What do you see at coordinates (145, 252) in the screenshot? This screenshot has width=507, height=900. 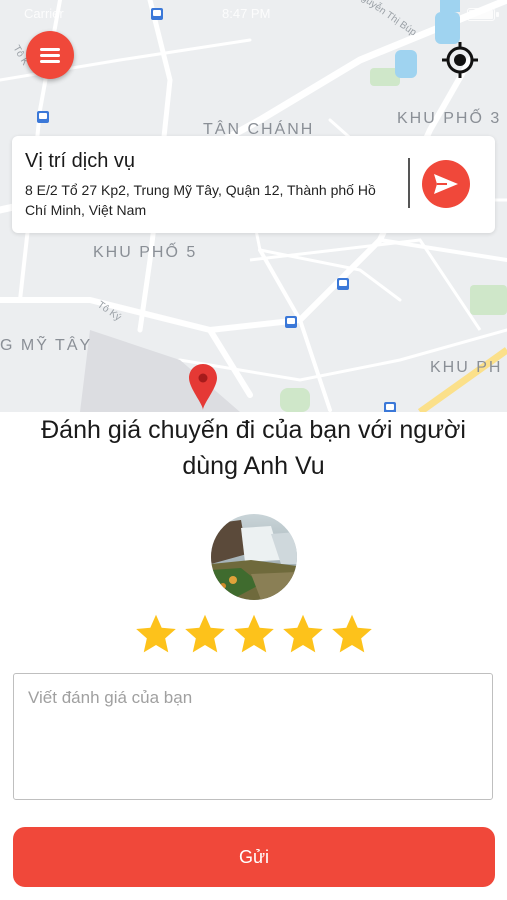 I see `map-label-khu-pho-5: KHU PHỐ 5` at bounding box center [145, 252].